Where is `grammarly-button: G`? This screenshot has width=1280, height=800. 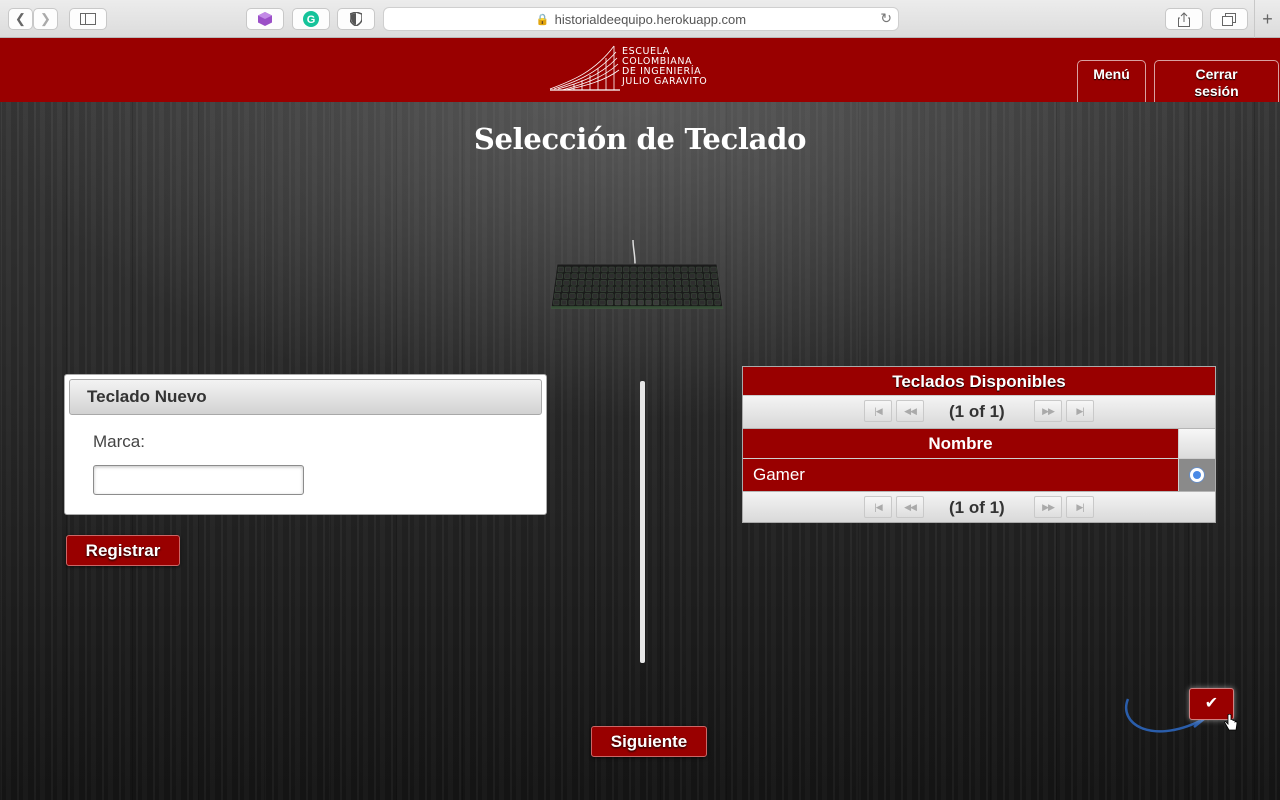 grammarly-button: G is located at coordinates (311, 19).